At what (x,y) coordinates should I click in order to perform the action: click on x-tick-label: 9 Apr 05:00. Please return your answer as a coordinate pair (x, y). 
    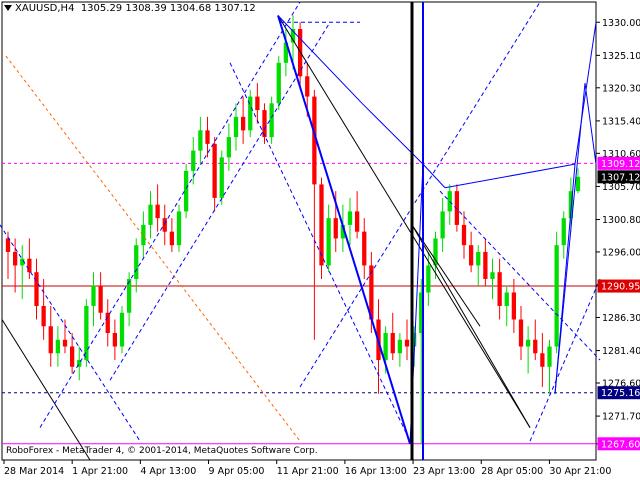
    Looking at the image, I should click on (237, 471).